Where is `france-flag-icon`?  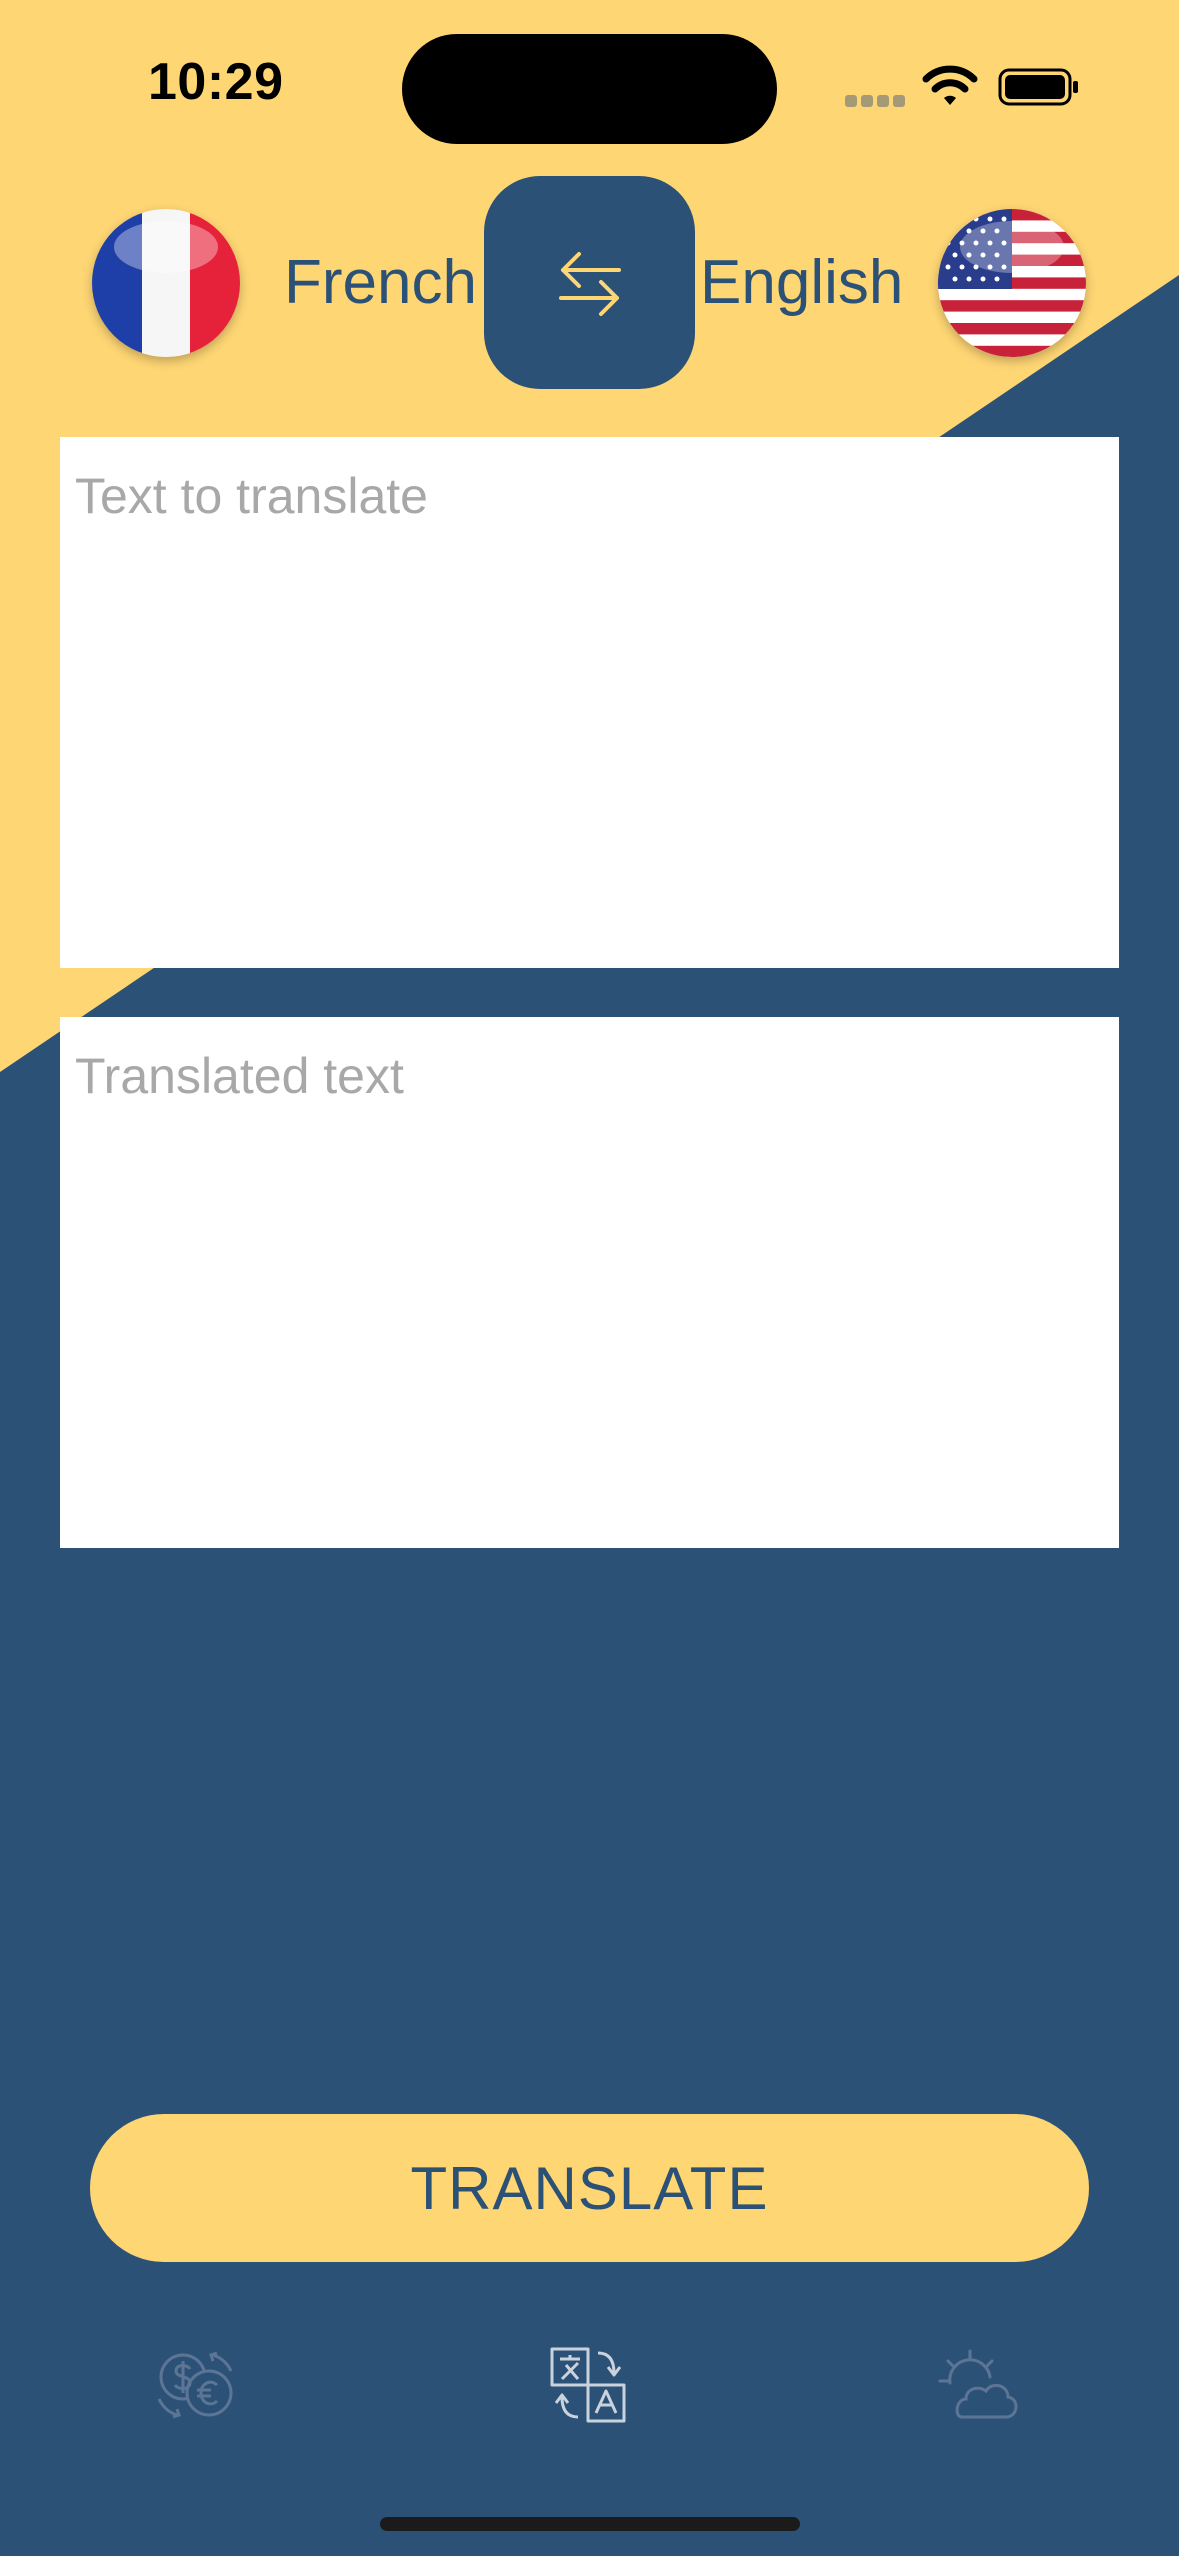
france-flag-icon is located at coordinates (166, 283).